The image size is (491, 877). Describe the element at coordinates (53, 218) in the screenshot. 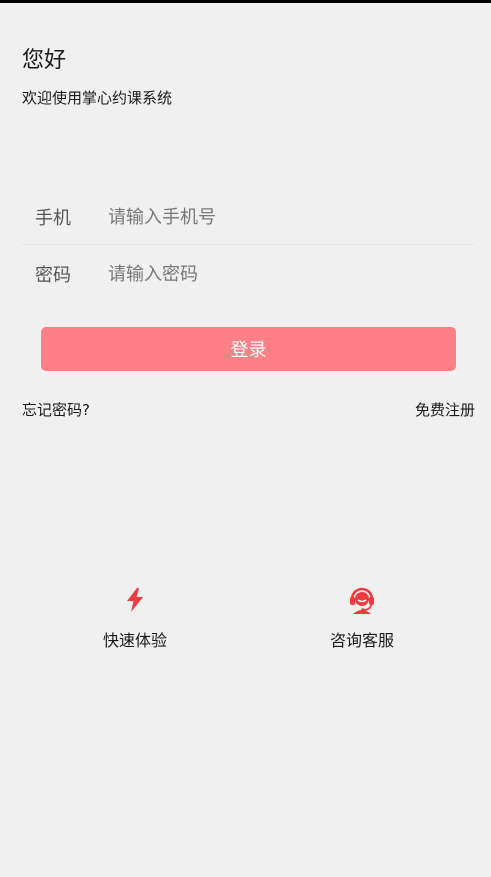

I see `phone-label: 手机` at that location.